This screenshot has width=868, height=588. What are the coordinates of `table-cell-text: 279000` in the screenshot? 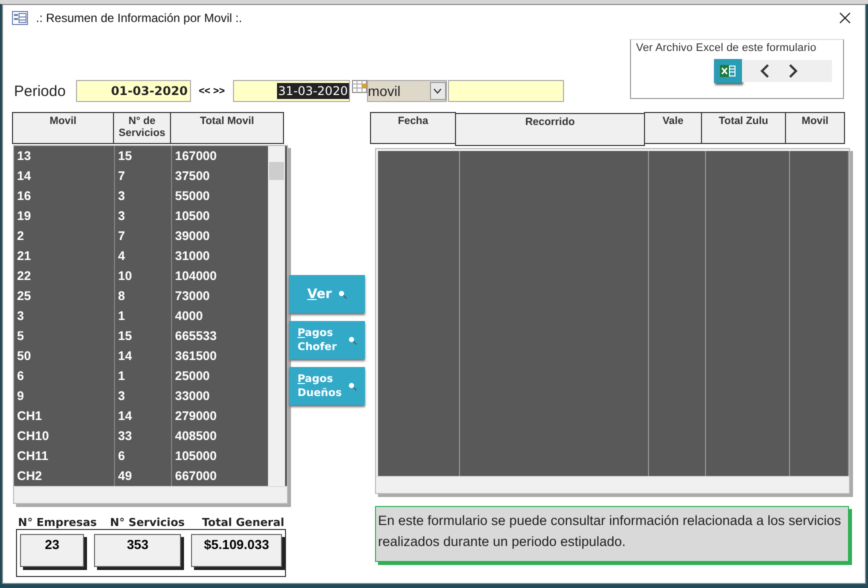 It's located at (196, 416).